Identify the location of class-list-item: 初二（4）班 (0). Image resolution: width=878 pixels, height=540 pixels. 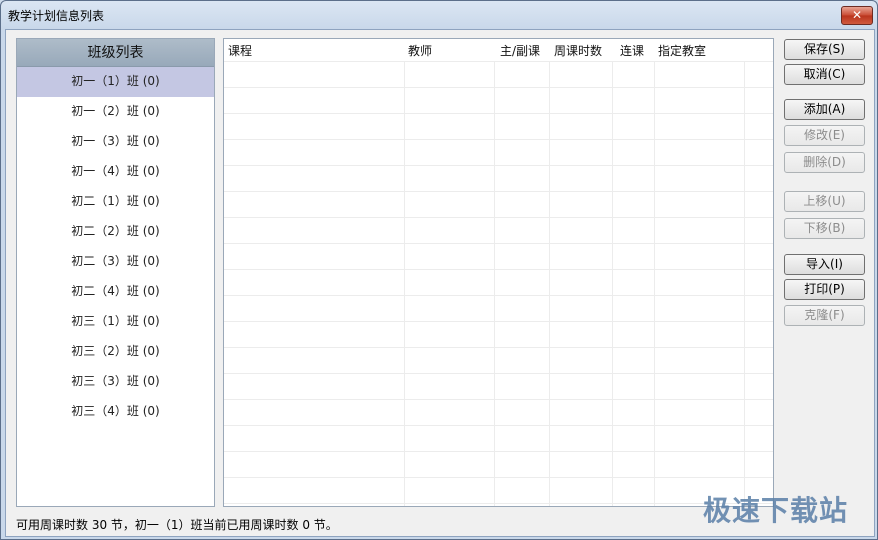
(115, 292).